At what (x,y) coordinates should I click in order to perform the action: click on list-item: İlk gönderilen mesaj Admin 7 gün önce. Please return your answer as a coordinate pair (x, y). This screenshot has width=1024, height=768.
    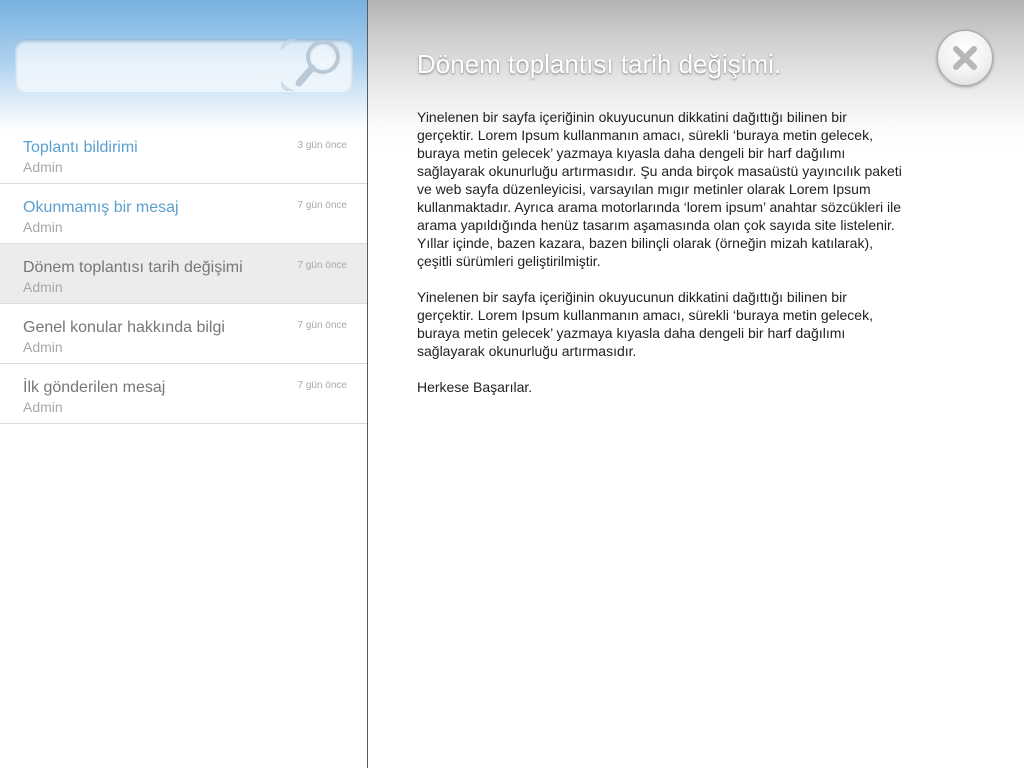
    Looking at the image, I should click on (183, 394).